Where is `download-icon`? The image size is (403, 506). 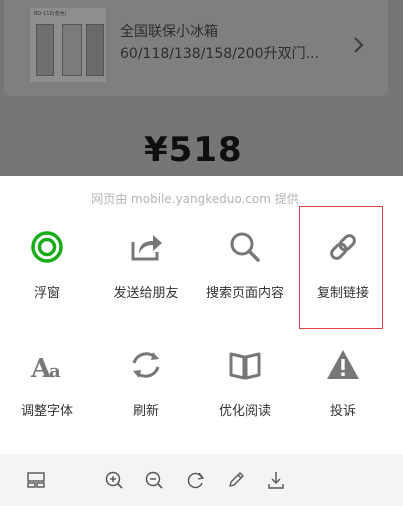 download-icon is located at coordinates (276, 480).